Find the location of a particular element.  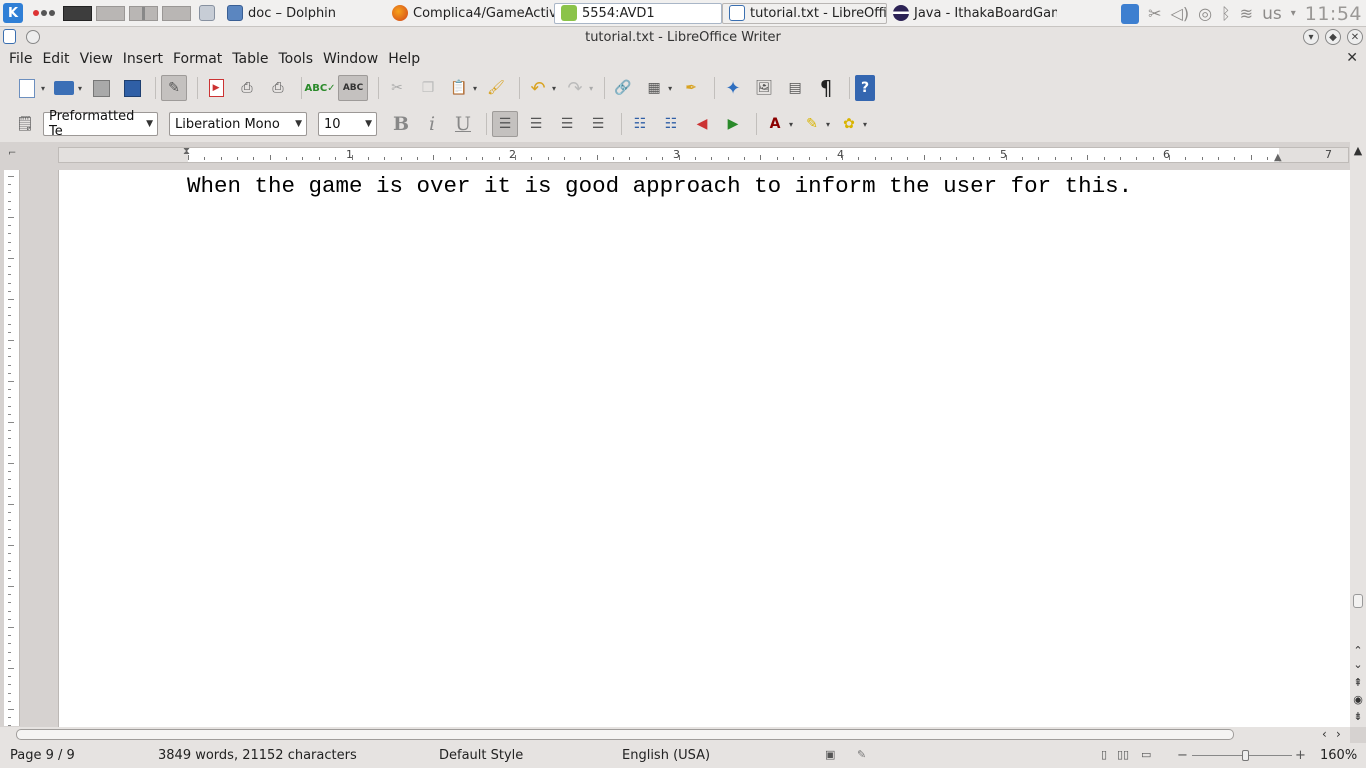

background-color-icon: ✿ is located at coordinates (849, 124).